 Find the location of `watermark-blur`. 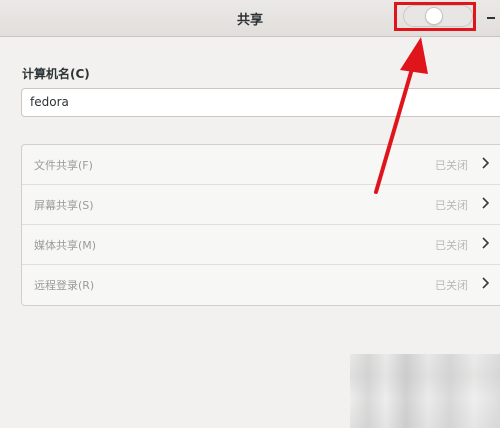

watermark-blur is located at coordinates (425, 391).